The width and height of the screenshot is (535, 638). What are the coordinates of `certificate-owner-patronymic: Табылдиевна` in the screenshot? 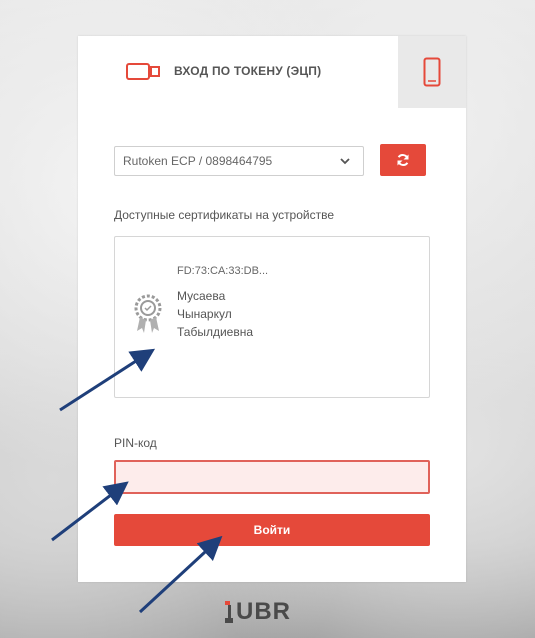 It's located at (215, 332).